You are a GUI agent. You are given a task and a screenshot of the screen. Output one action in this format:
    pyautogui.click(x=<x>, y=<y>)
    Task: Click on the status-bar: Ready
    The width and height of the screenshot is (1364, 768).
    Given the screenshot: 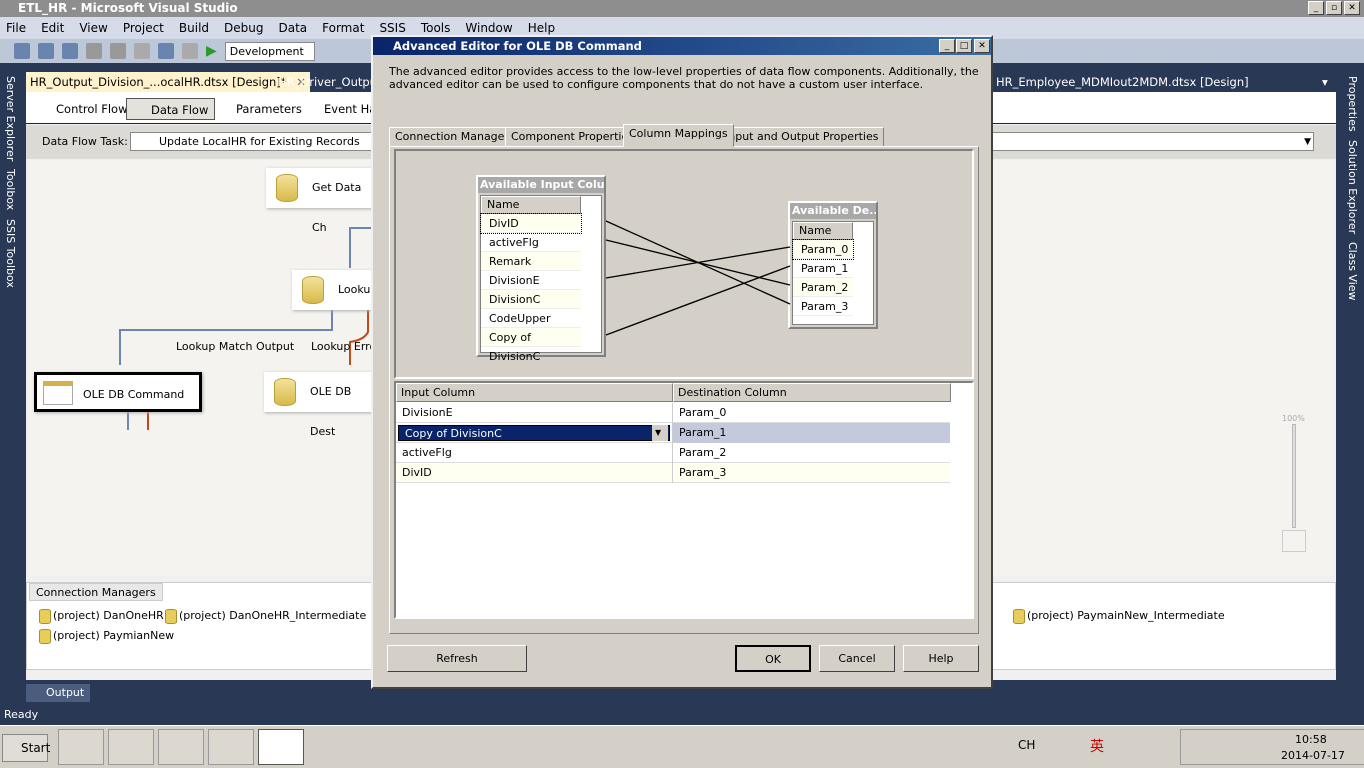 What is the action you would take?
    pyautogui.click(x=682, y=714)
    